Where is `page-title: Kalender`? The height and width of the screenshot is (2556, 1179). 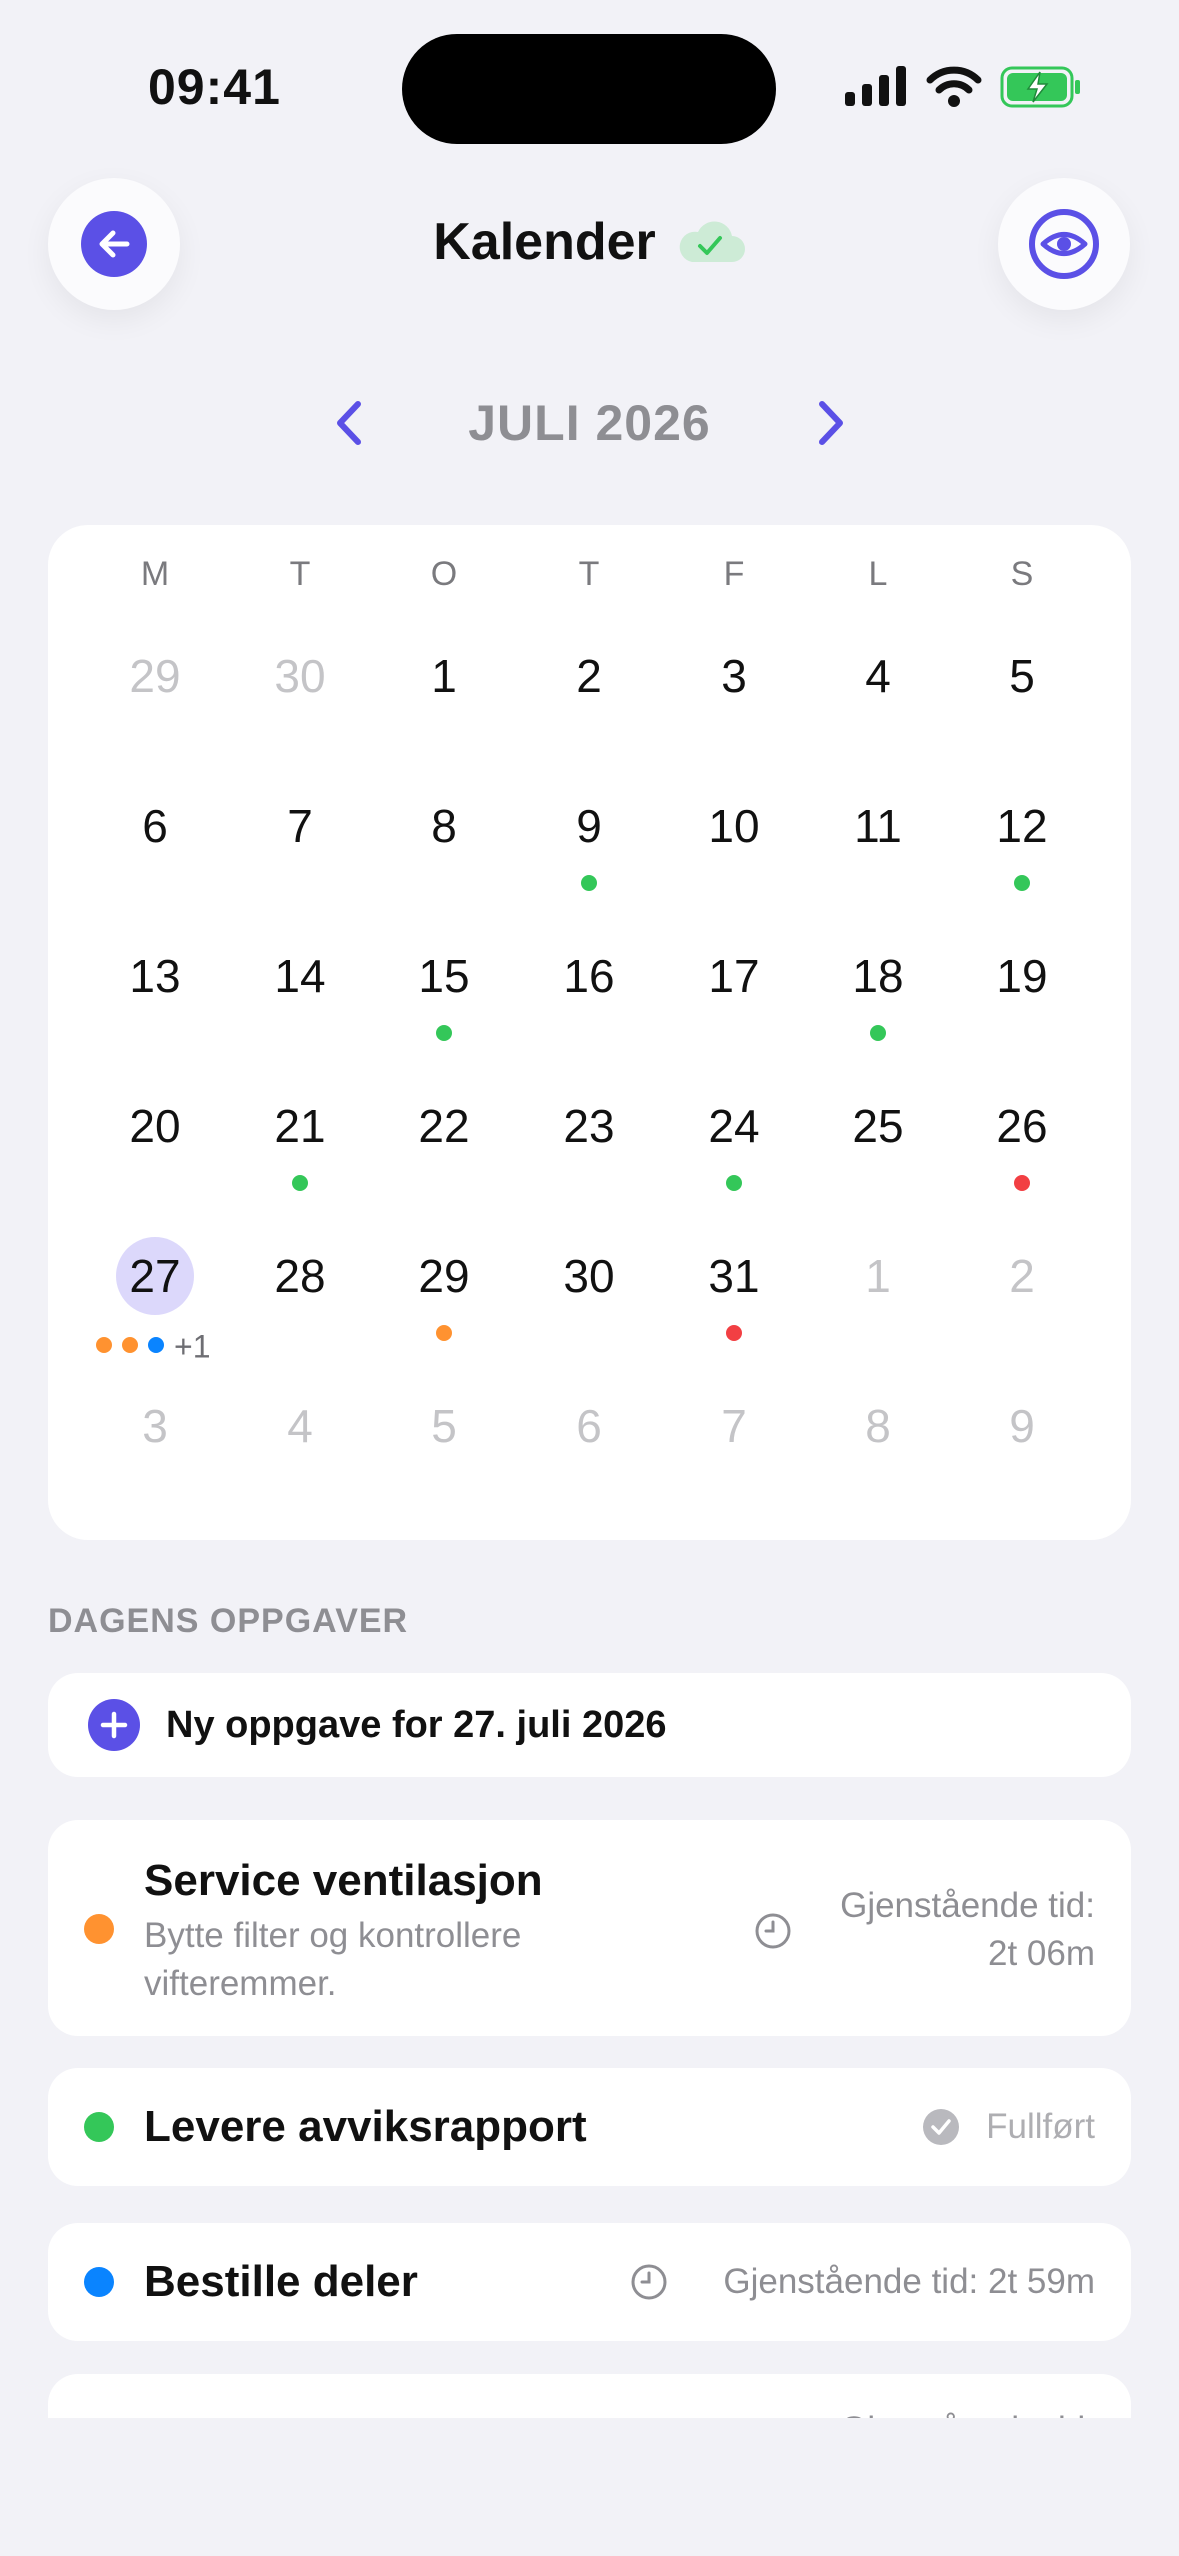
page-title: Kalender is located at coordinates (544, 242).